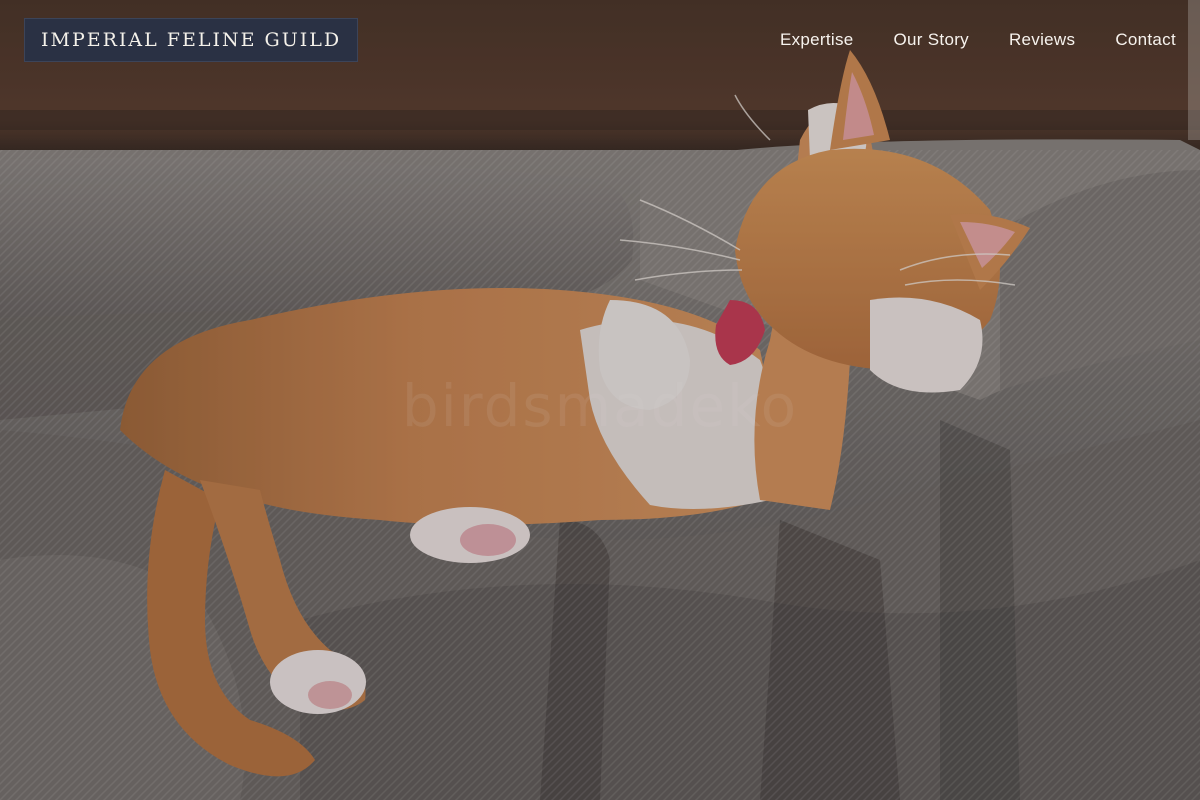 The width and height of the screenshot is (1200, 800). Describe the element at coordinates (1042, 40) in the screenshot. I see `nav-link-reviews: Reviews` at that location.